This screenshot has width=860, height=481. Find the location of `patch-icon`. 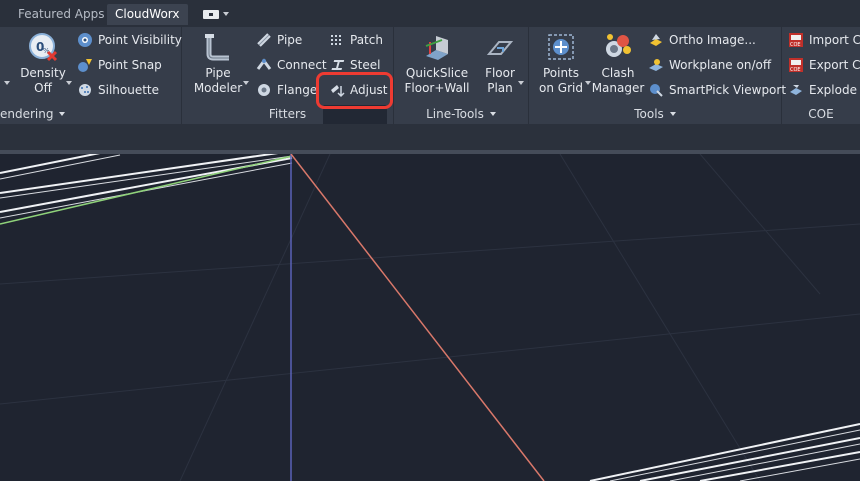

patch-icon is located at coordinates (337, 40).